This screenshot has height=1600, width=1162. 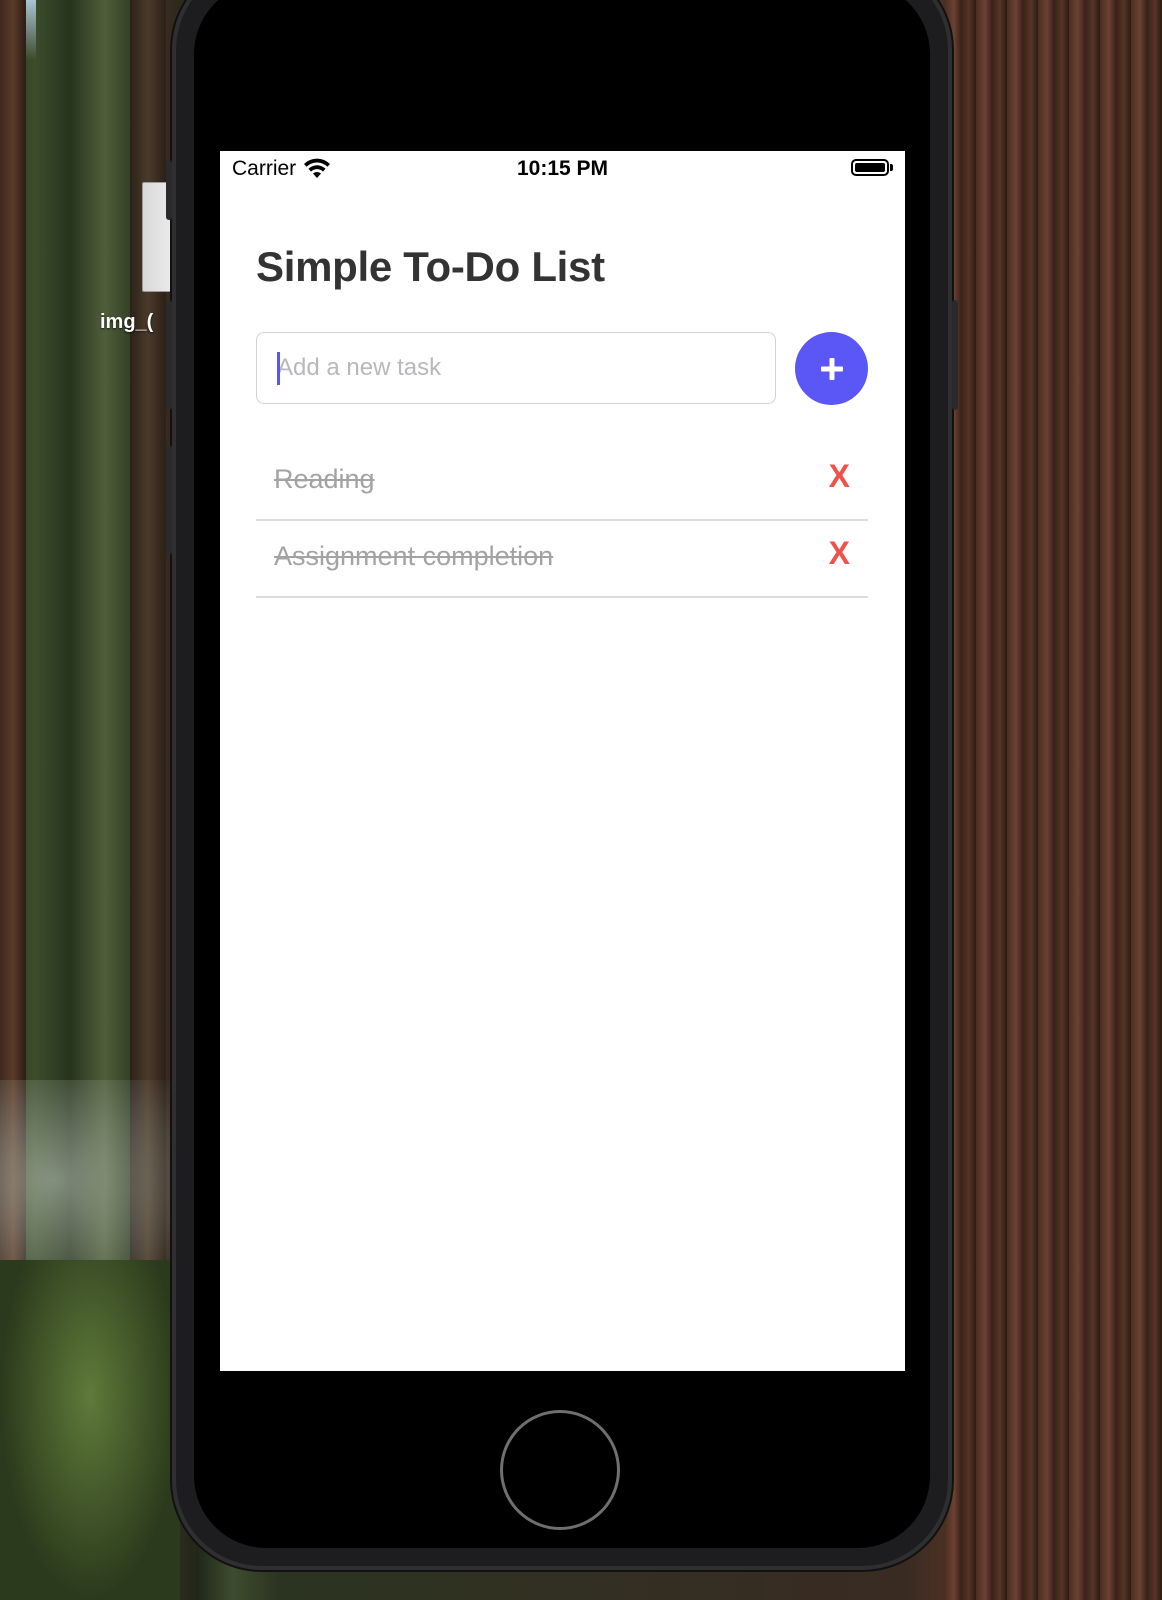 I want to click on page-title: Simple To-Do List, so click(x=430, y=266).